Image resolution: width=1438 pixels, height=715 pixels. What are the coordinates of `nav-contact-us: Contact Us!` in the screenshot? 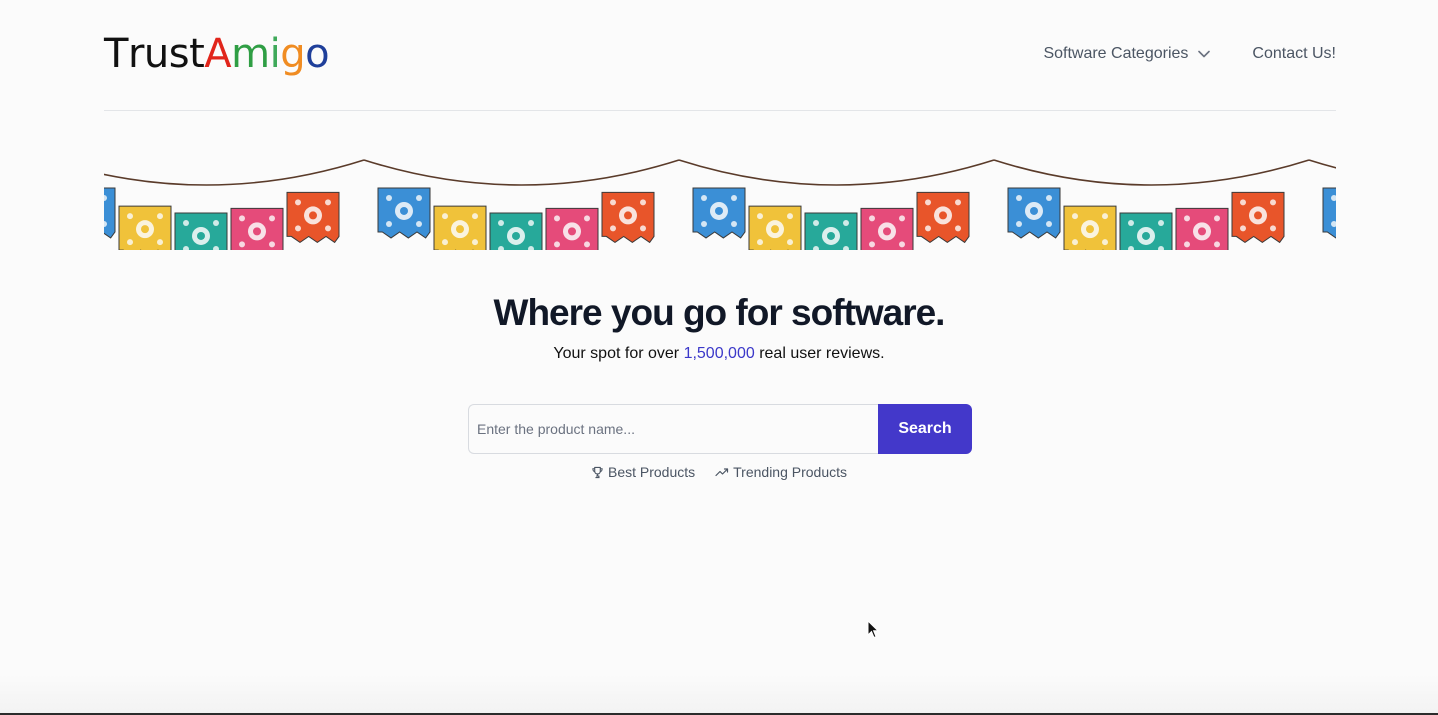 It's located at (1294, 54).